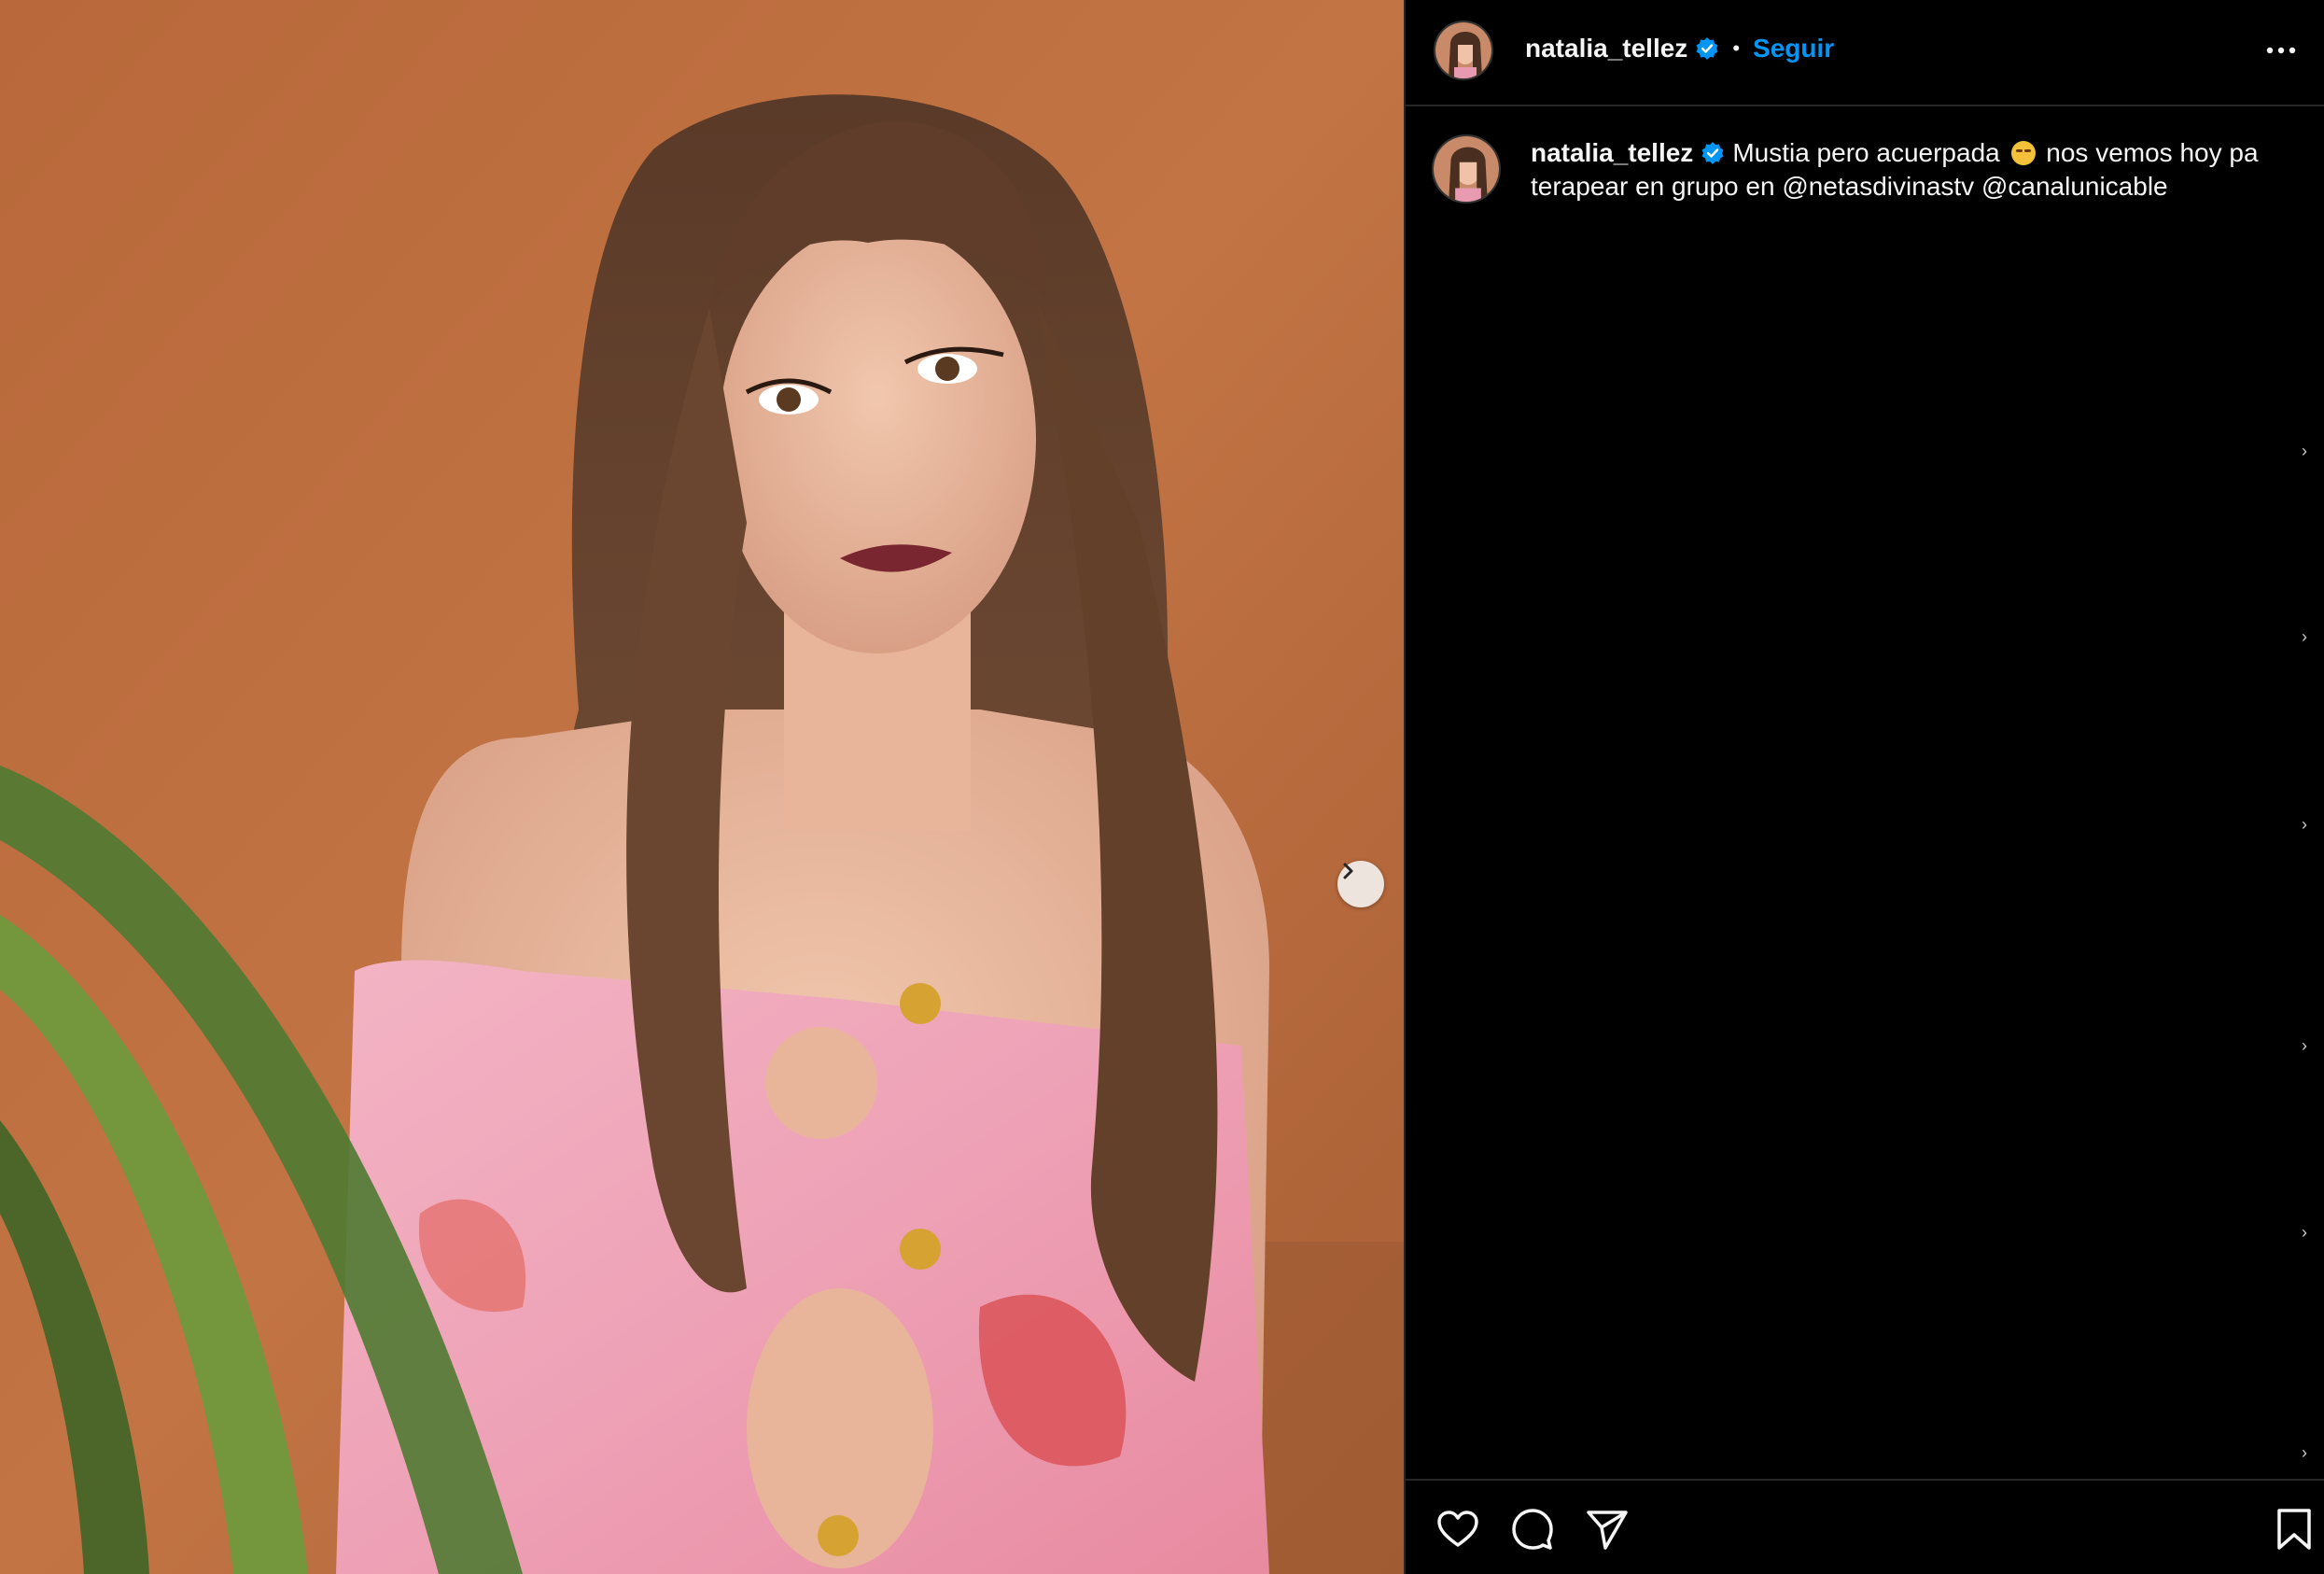 The image size is (2324, 1574). What do you see at coordinates (1612, 152) in the screenshot?
I see `caption-username: natalia_tellez` at bounding box center [1612, 152].